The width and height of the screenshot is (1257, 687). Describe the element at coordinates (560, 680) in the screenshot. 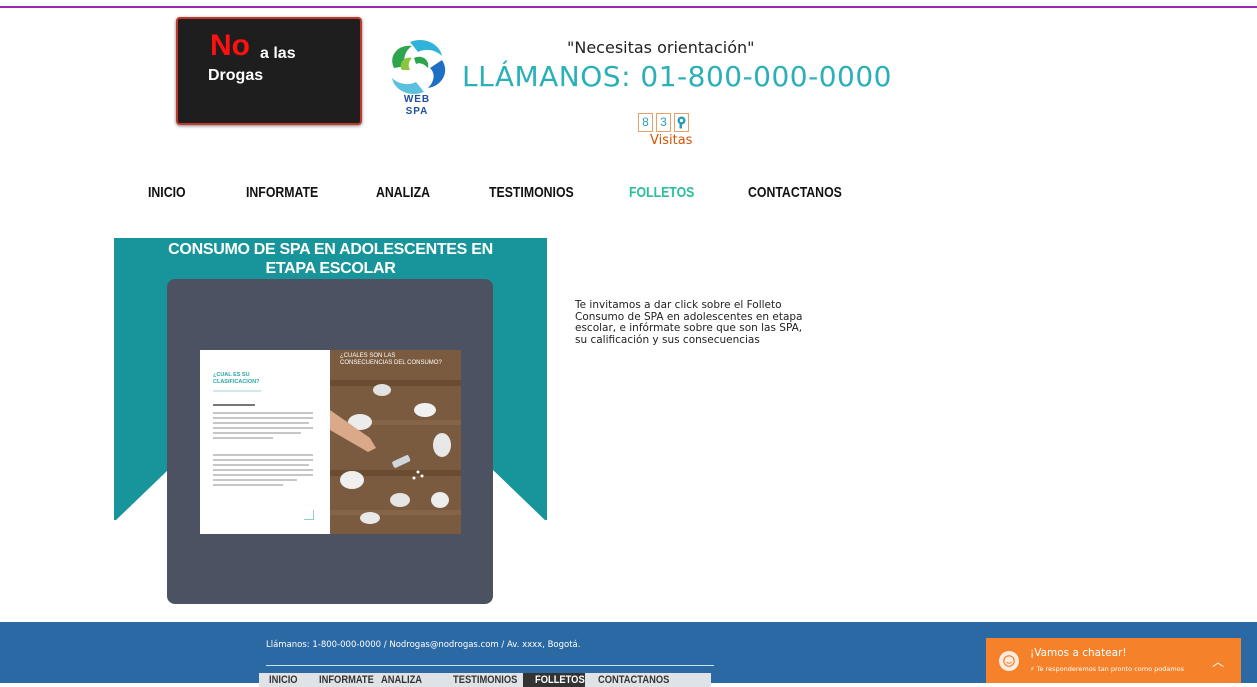

I see `footer-nav-item-folletos: FOLLETOS` at that location.